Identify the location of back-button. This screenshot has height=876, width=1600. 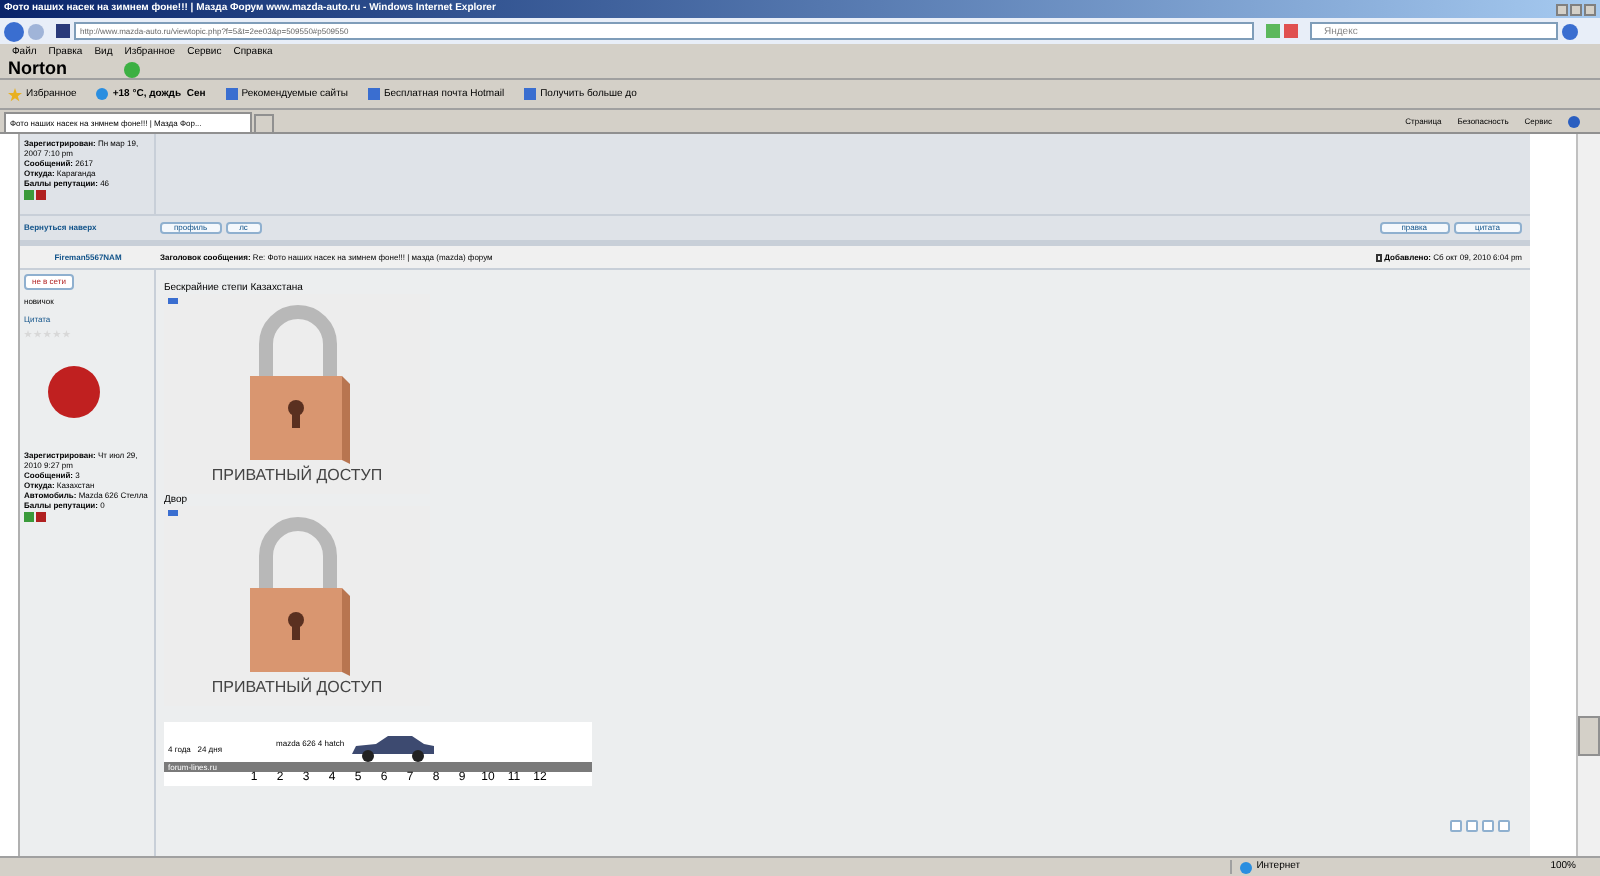
(14, 31).